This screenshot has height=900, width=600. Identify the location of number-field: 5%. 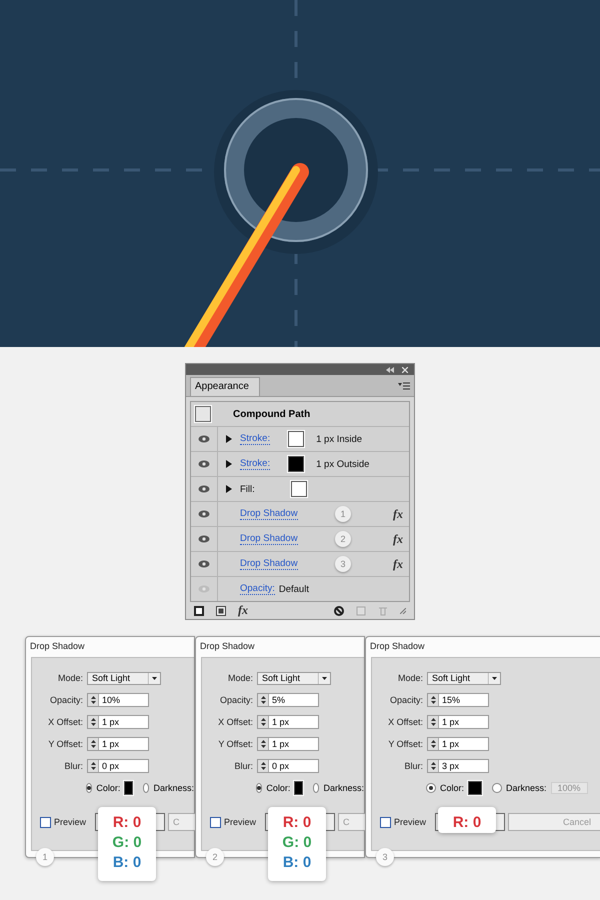
(288, 700).